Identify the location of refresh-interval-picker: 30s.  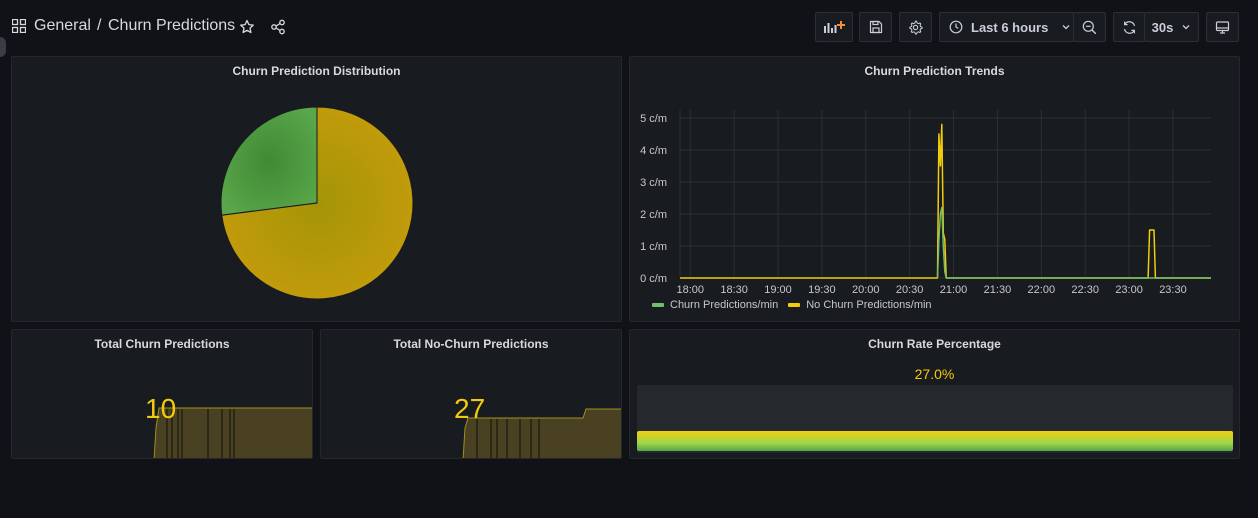
(1171, 27).